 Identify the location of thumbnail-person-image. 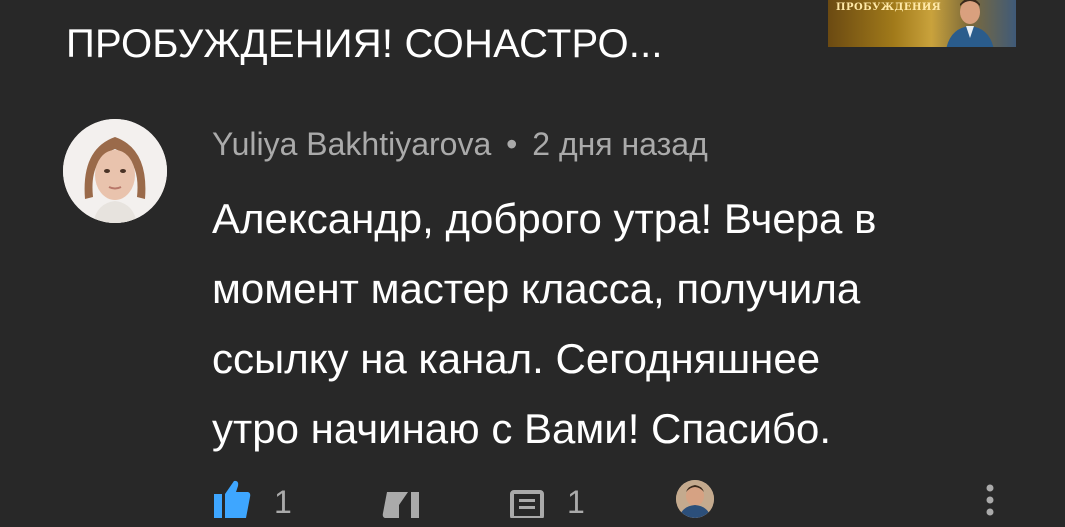
(970, 23).